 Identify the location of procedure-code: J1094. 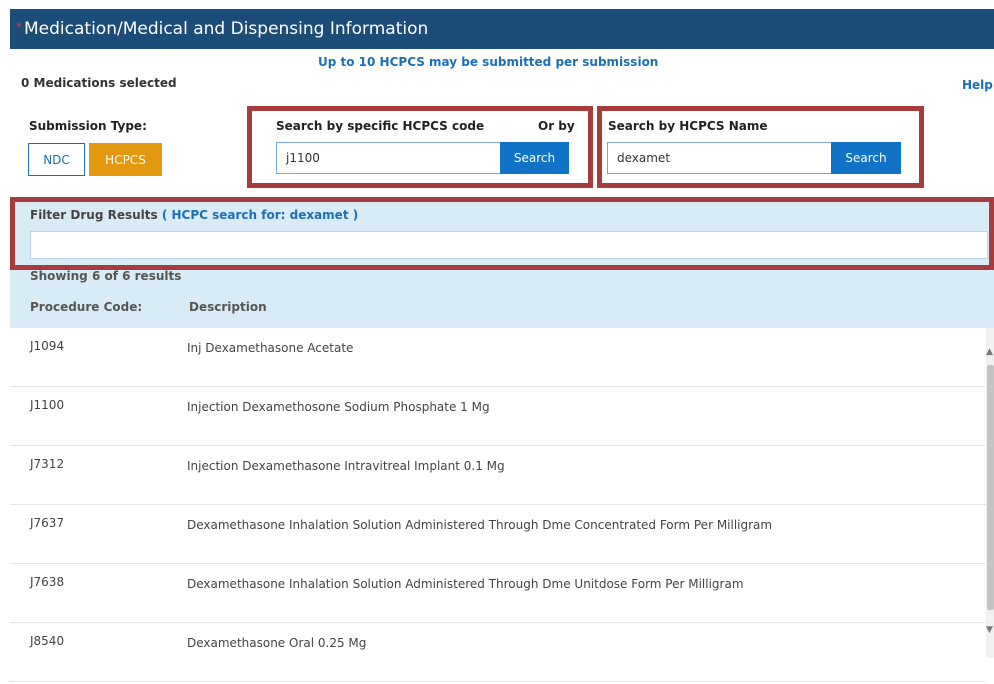
(47, 346).